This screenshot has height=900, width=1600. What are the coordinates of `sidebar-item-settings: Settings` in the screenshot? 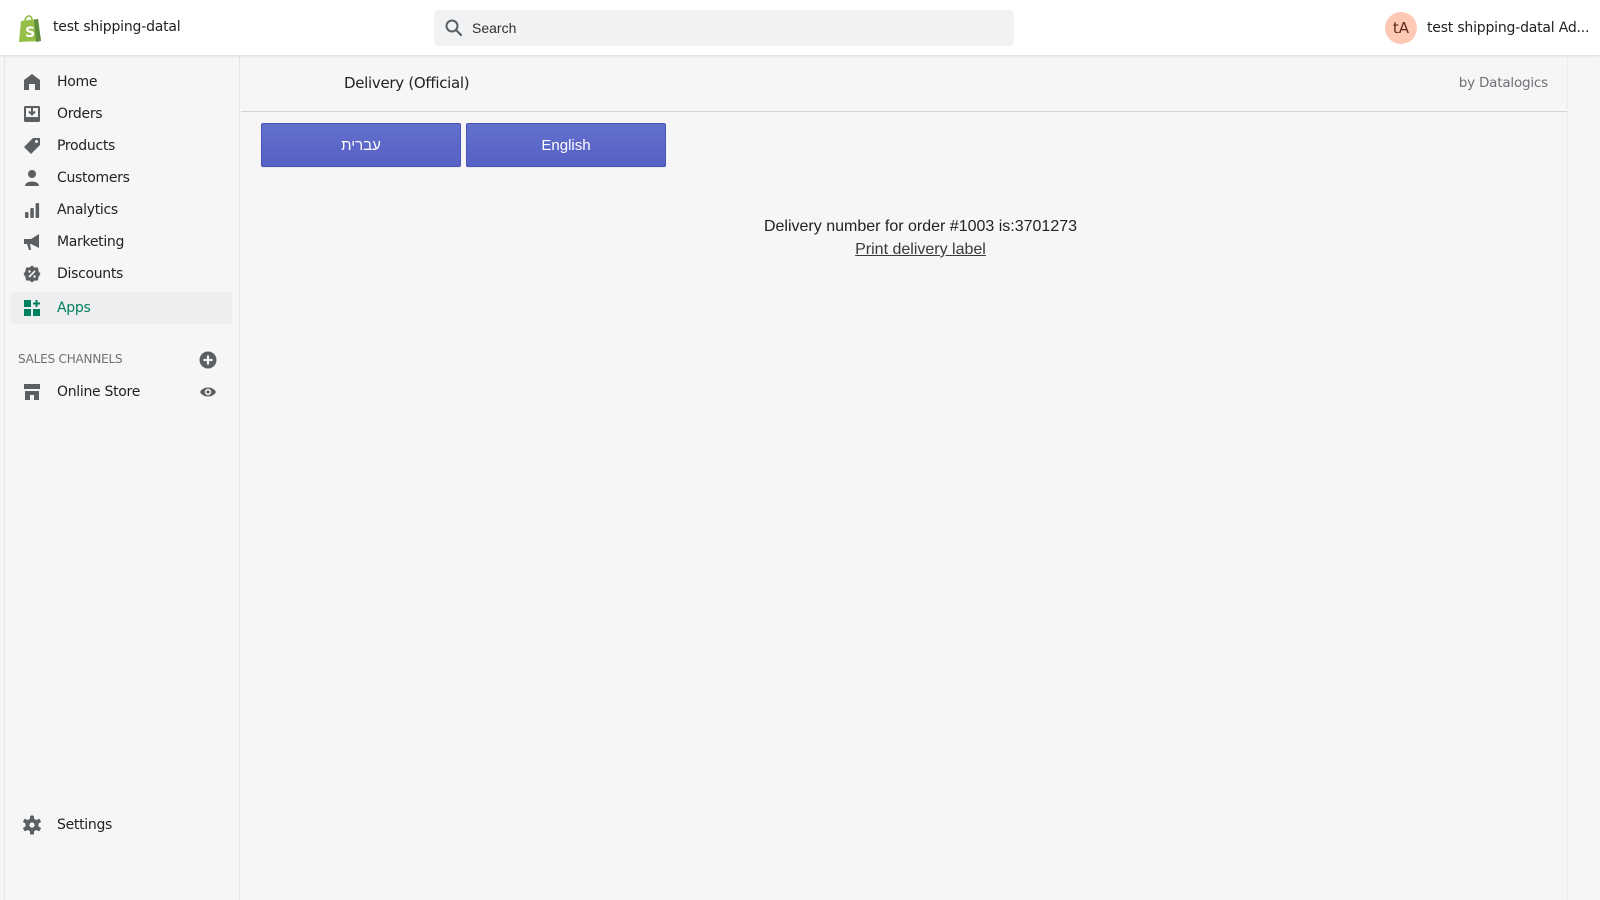 It's located at (121, 825).